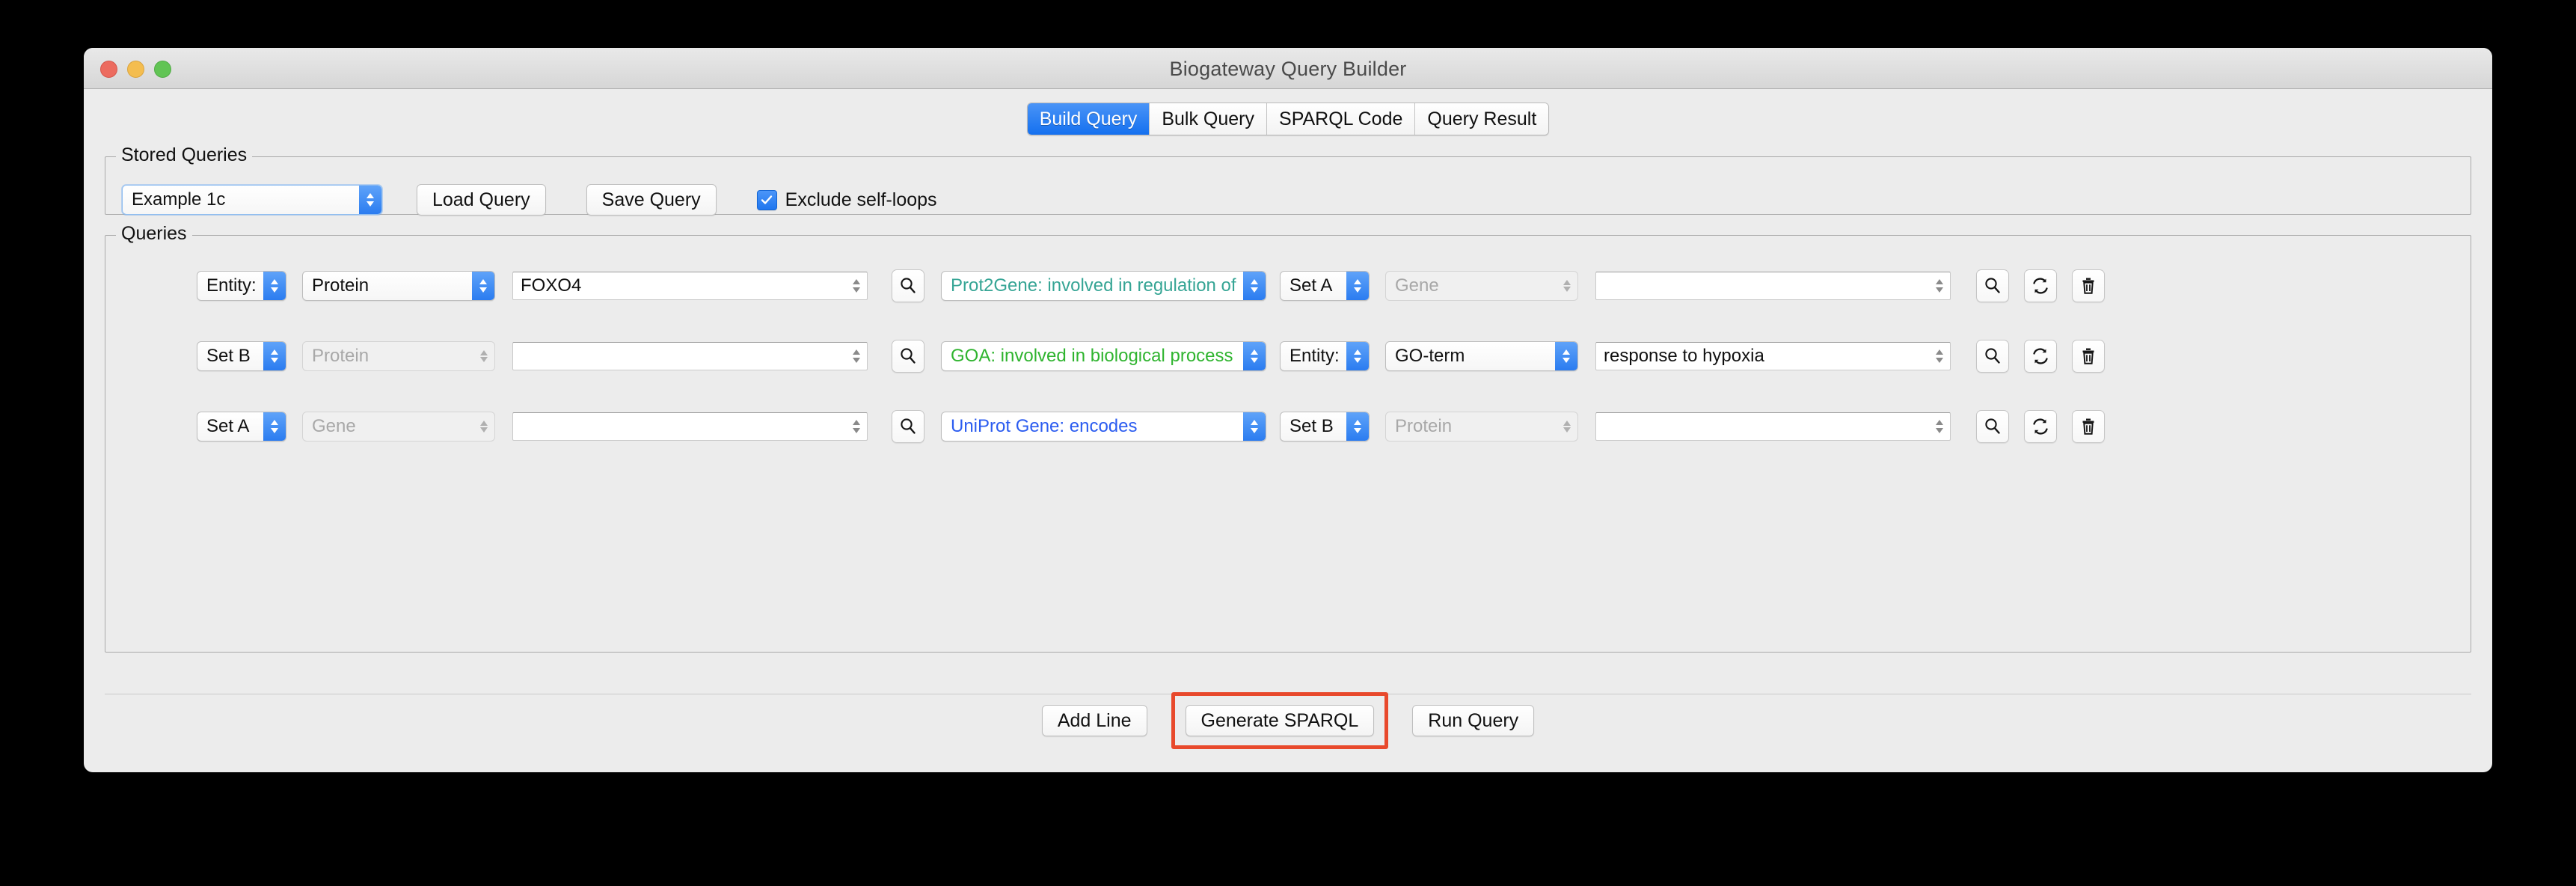 This screenshot has height=886, width=2576. I want to click on window-titlebar: Biogateway Query Builder, so click(1288, 69).